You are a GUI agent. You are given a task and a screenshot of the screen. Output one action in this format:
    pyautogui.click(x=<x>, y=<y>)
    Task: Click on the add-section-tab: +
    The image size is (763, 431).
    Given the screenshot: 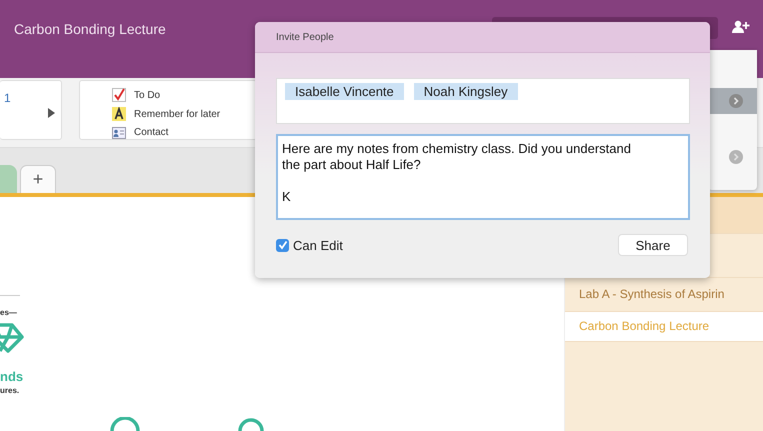 What is the action you would take?
    pyautogui.click(x=38, y=179)
    